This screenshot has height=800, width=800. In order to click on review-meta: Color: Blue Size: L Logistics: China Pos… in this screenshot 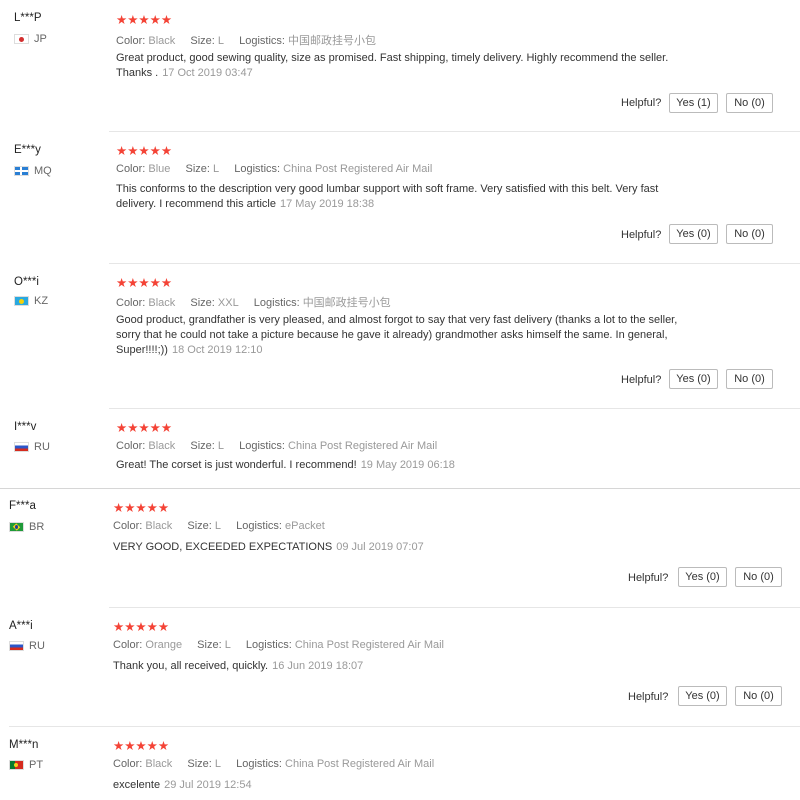, I will do `click(280, 169)`.